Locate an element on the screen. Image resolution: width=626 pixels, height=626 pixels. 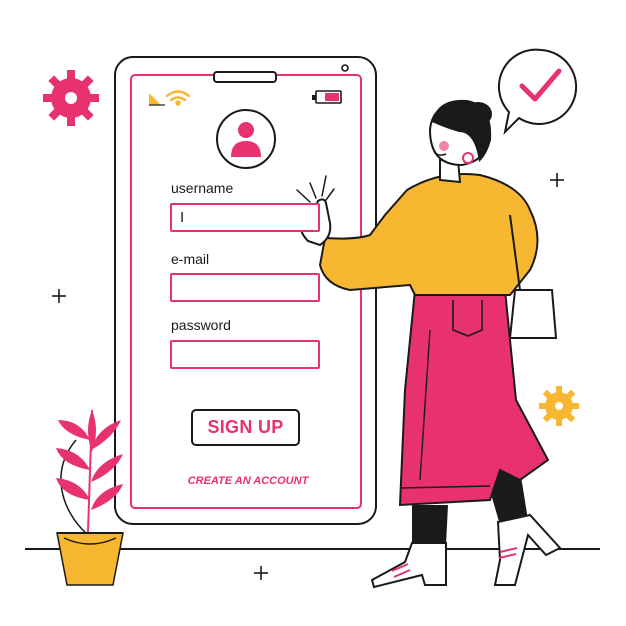
yellow-gear-icon is located at coordinates (559, 406).